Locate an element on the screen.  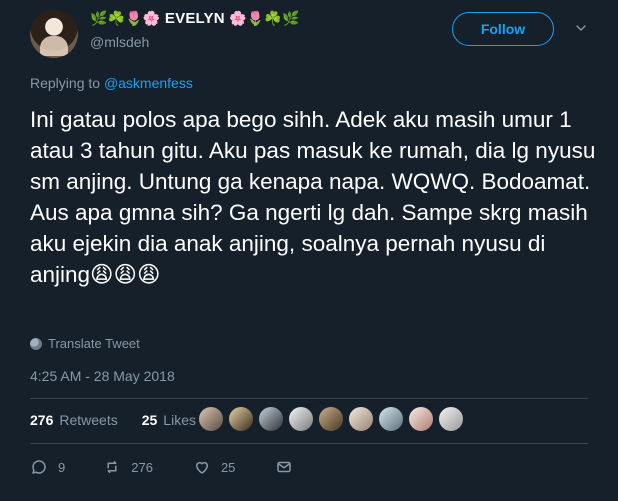
retweet-count: 276 is located at coordinates (142, 467).